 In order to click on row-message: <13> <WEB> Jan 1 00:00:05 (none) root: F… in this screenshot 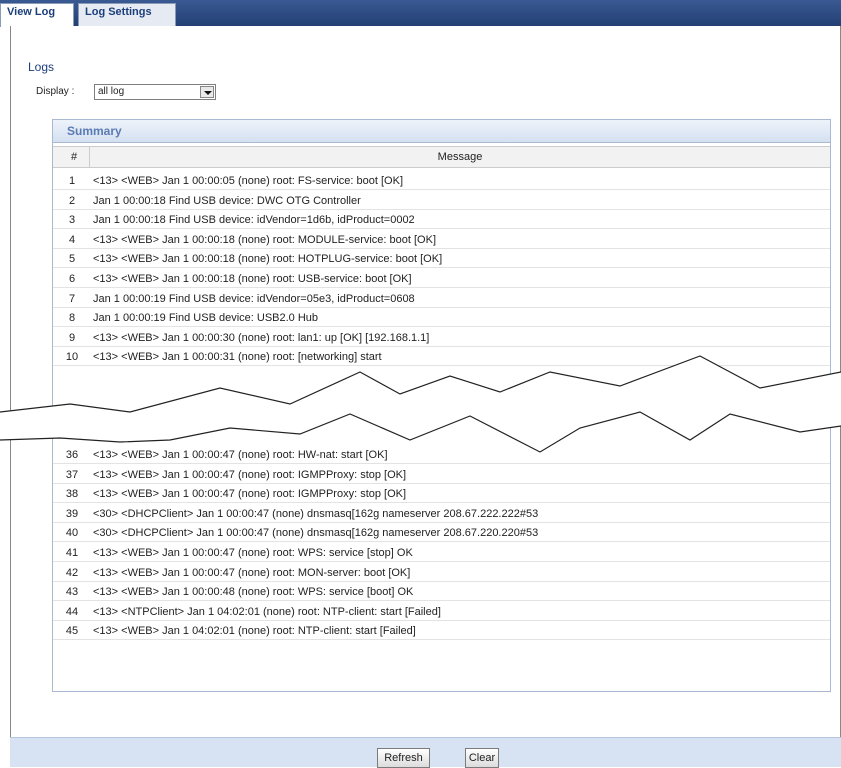, I will do `click(248, 181)`.